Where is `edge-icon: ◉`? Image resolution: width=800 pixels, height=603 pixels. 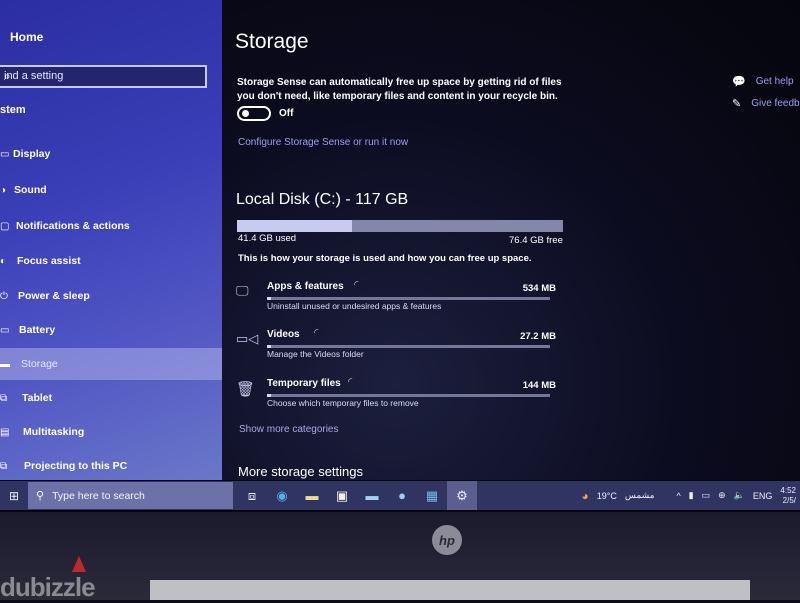
edge-icon: ◉ is located at coordinates (282, 495).